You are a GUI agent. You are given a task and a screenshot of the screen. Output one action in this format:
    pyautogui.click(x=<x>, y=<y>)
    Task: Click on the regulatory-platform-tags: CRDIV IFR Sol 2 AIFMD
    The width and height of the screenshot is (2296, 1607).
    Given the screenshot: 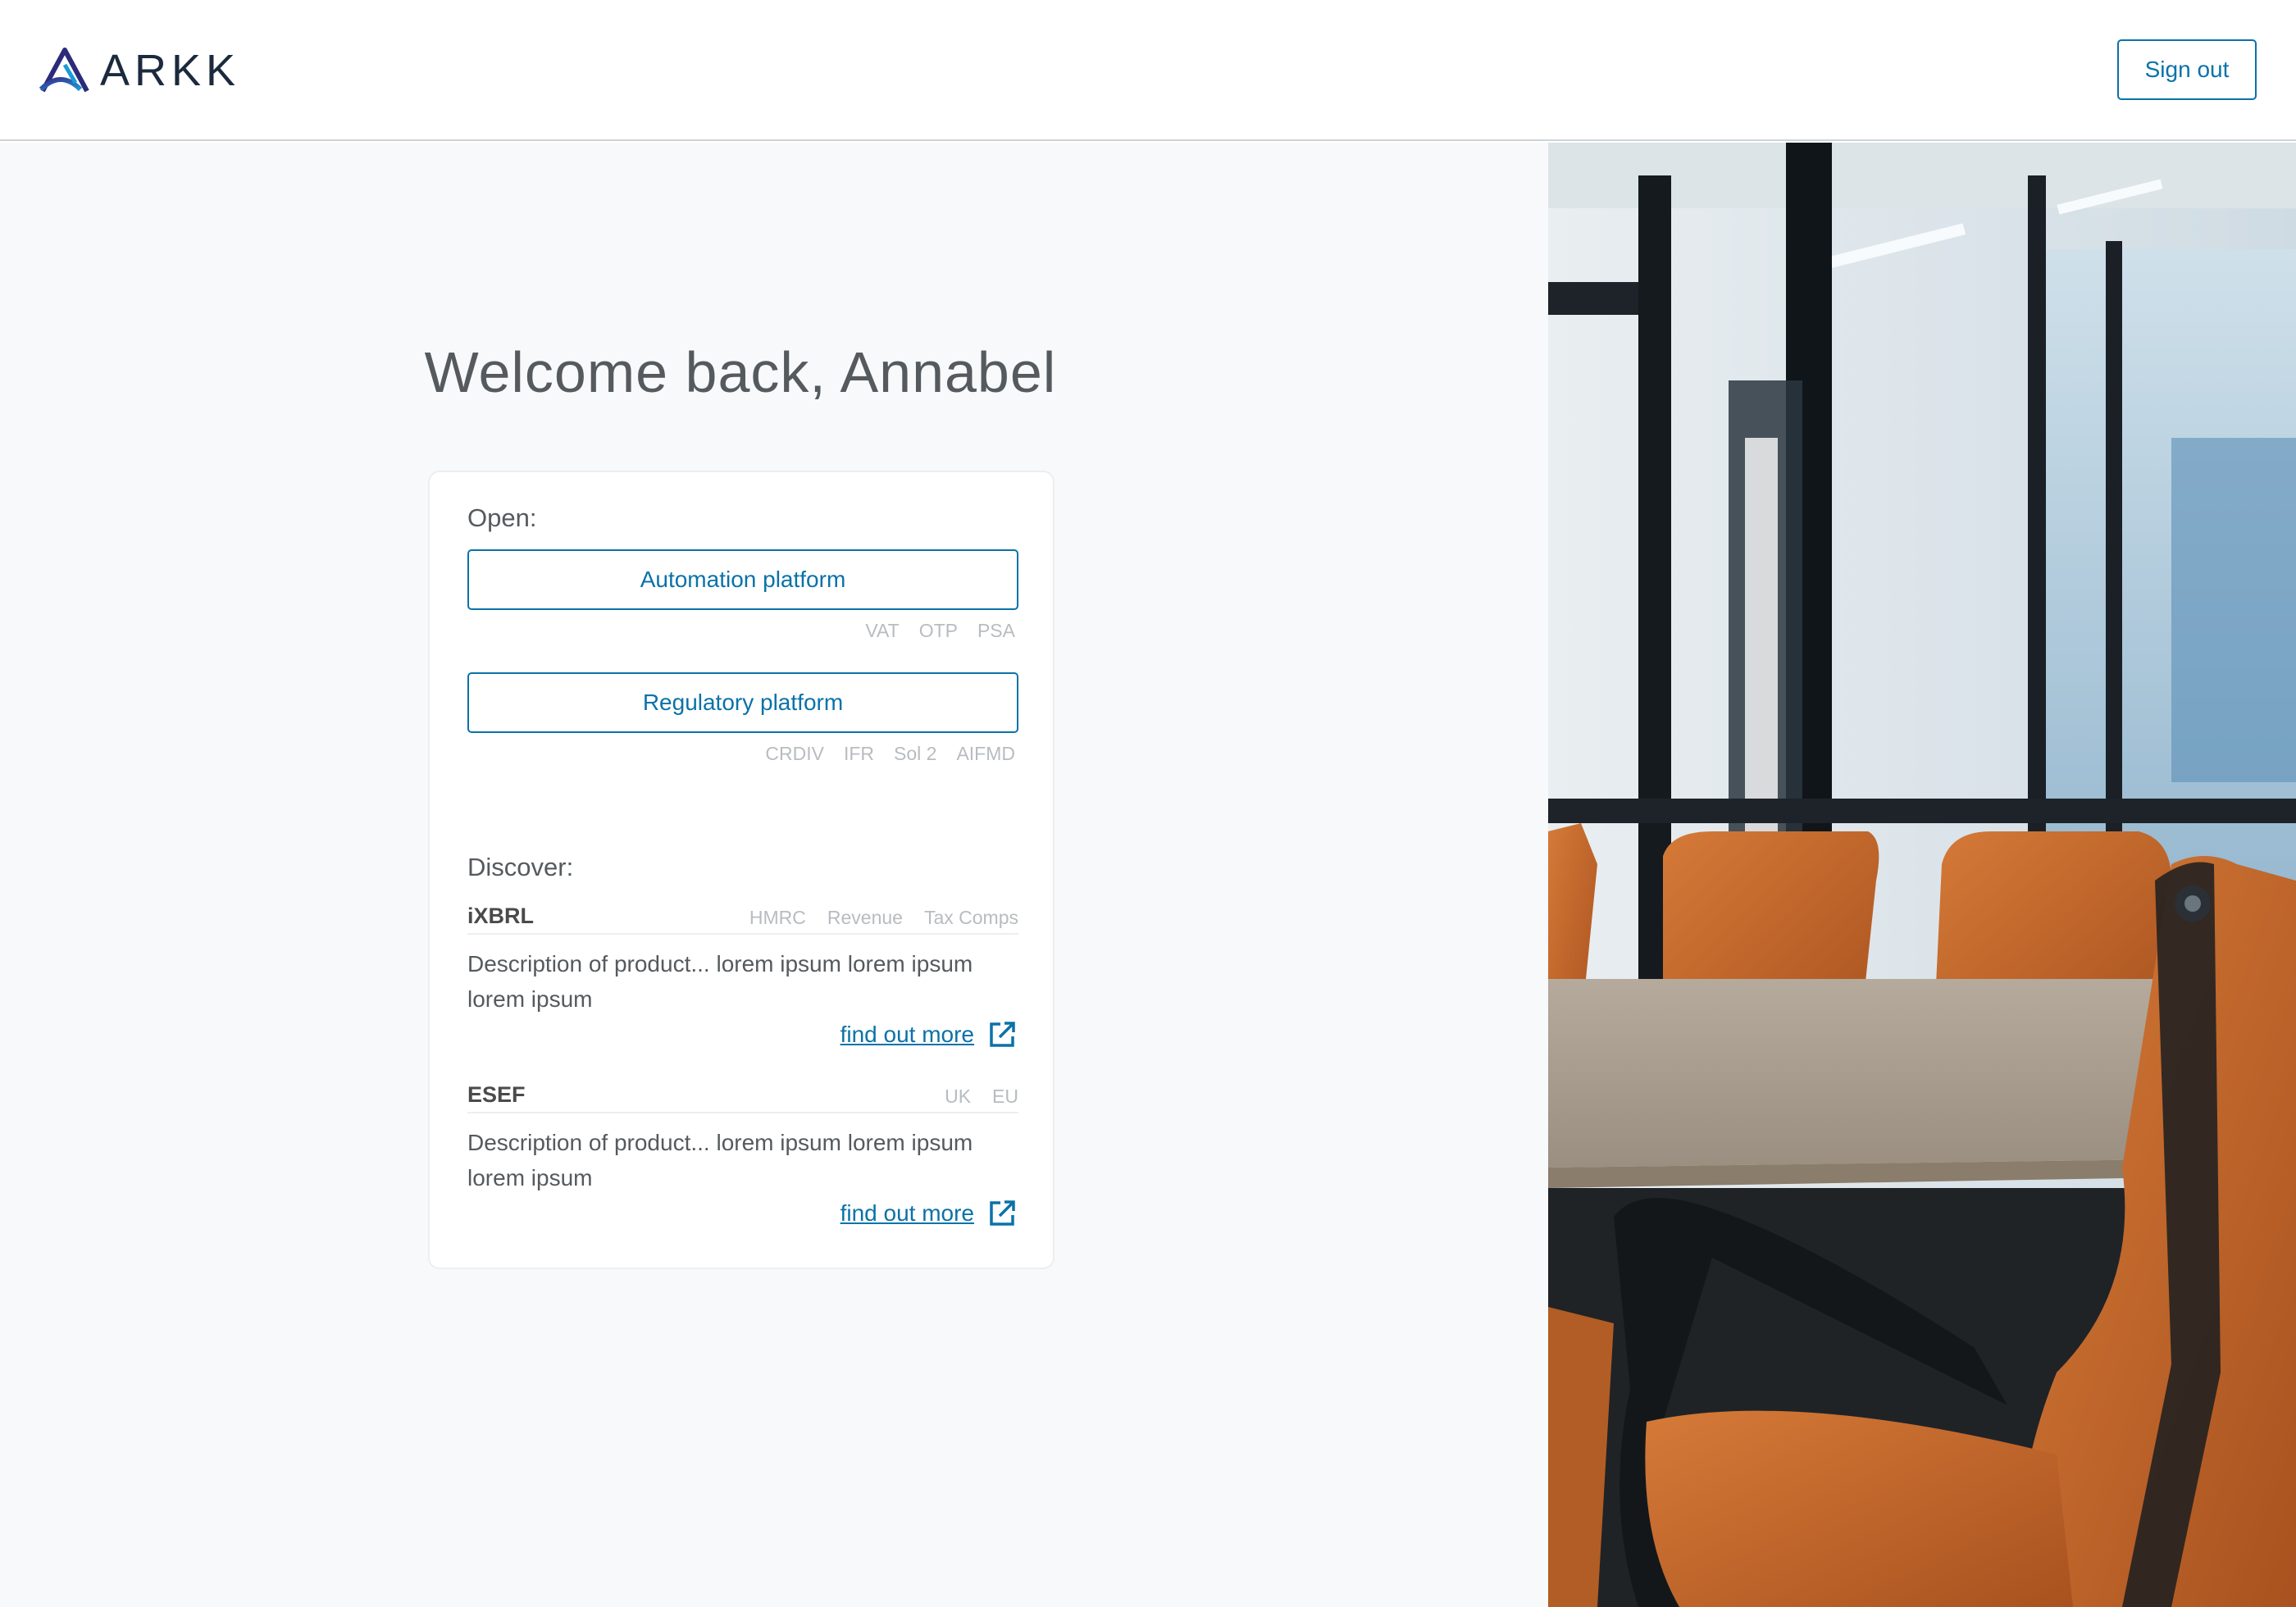 What is the action you would take?
    pyautogui.click(x=890, y=754)
    